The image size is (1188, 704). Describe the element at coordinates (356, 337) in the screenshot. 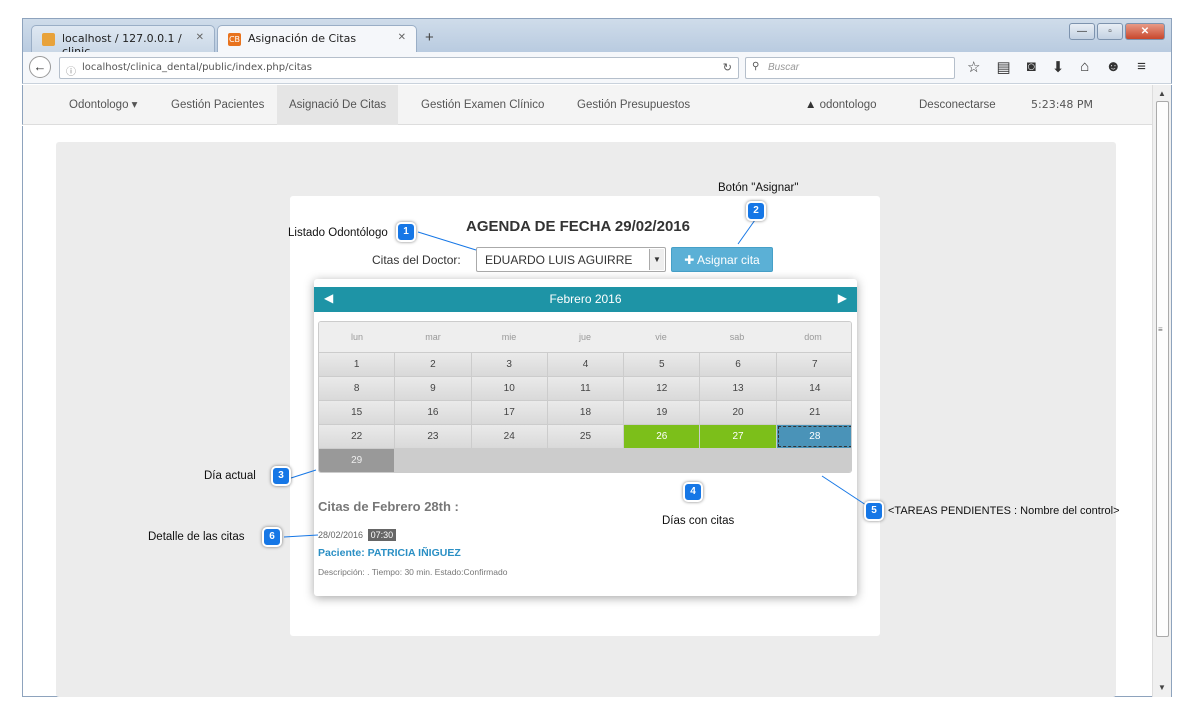

I see `day-of-week-label: lun` at that location.